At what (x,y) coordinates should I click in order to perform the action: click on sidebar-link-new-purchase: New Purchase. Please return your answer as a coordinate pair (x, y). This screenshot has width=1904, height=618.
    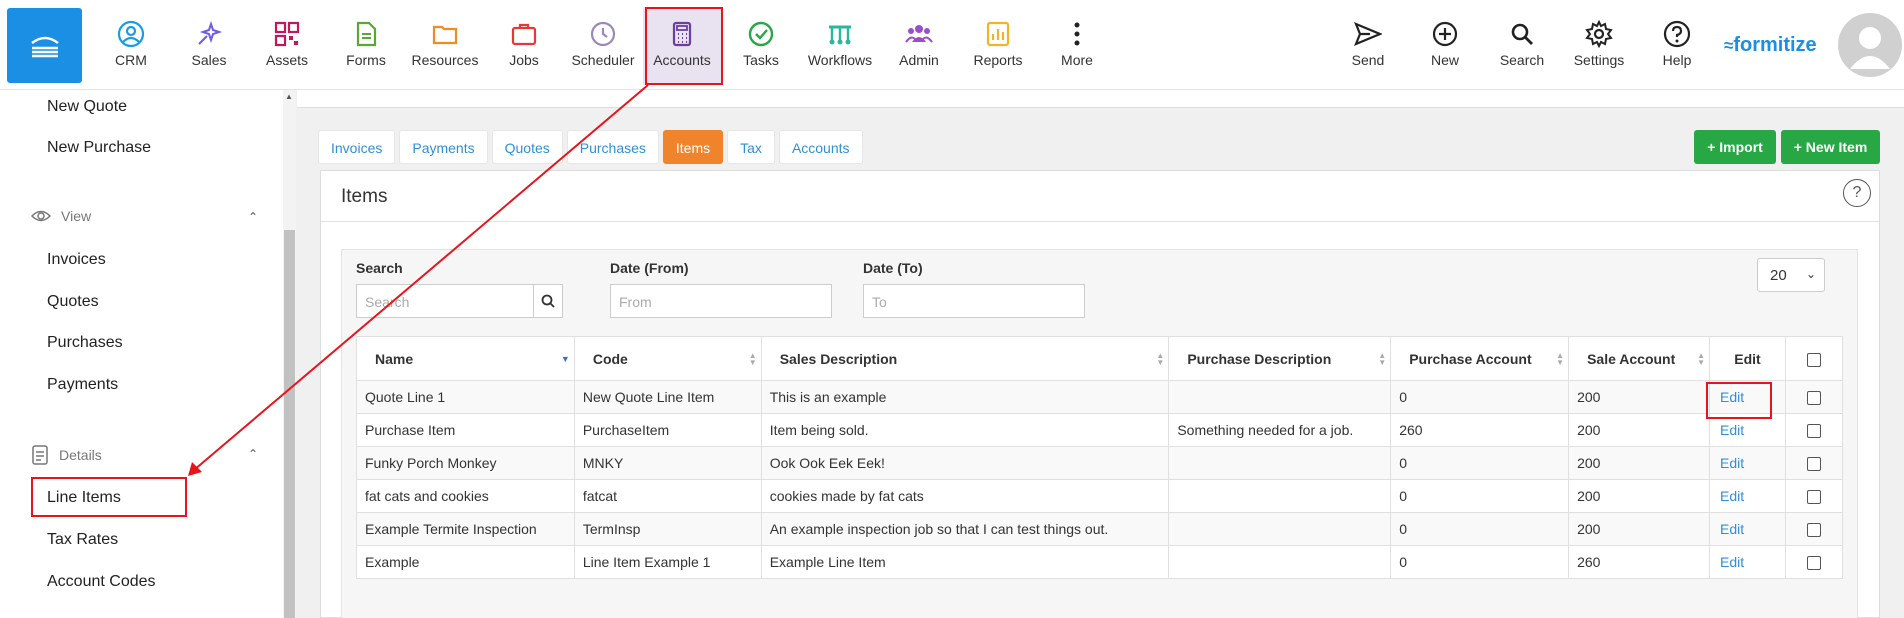
    Looking at the image, I should click on (99, 148).